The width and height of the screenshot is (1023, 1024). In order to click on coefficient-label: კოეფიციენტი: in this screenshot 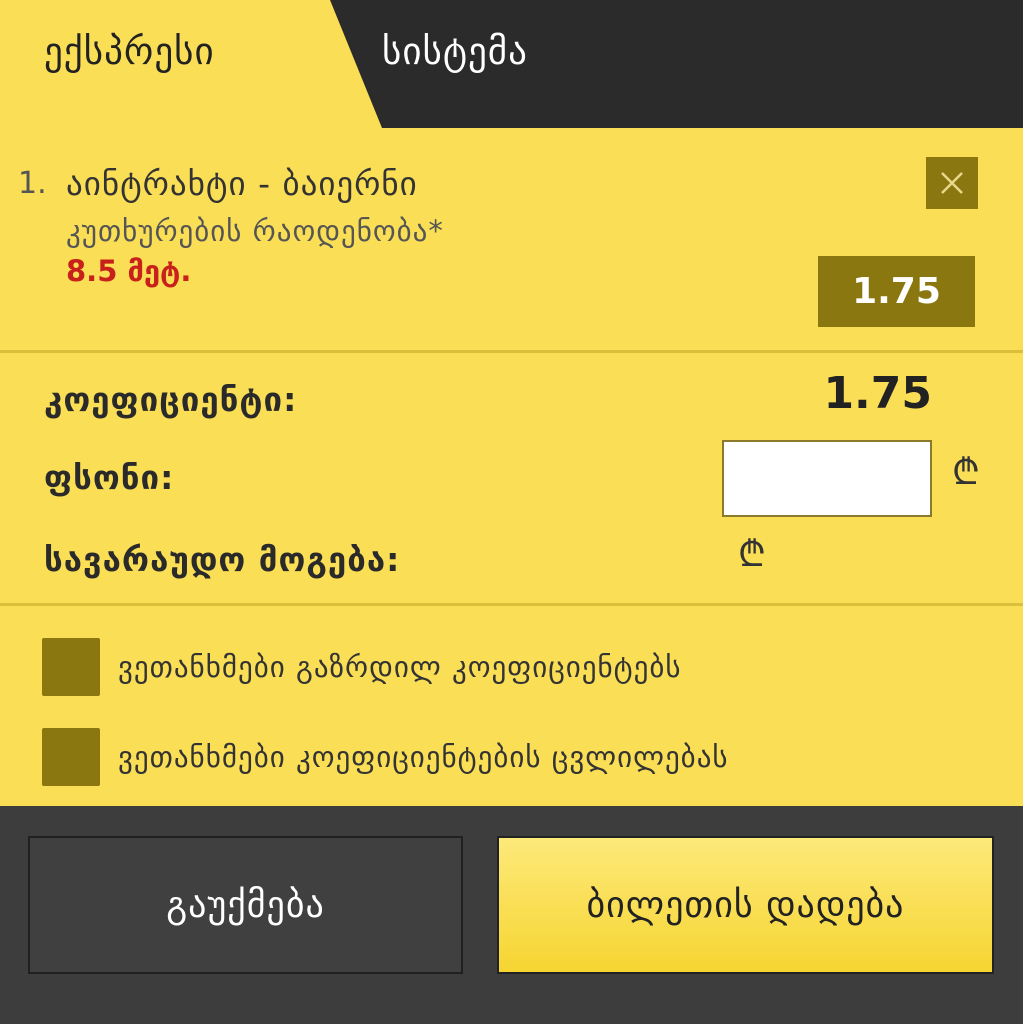, I will do `click(171, 399)`.